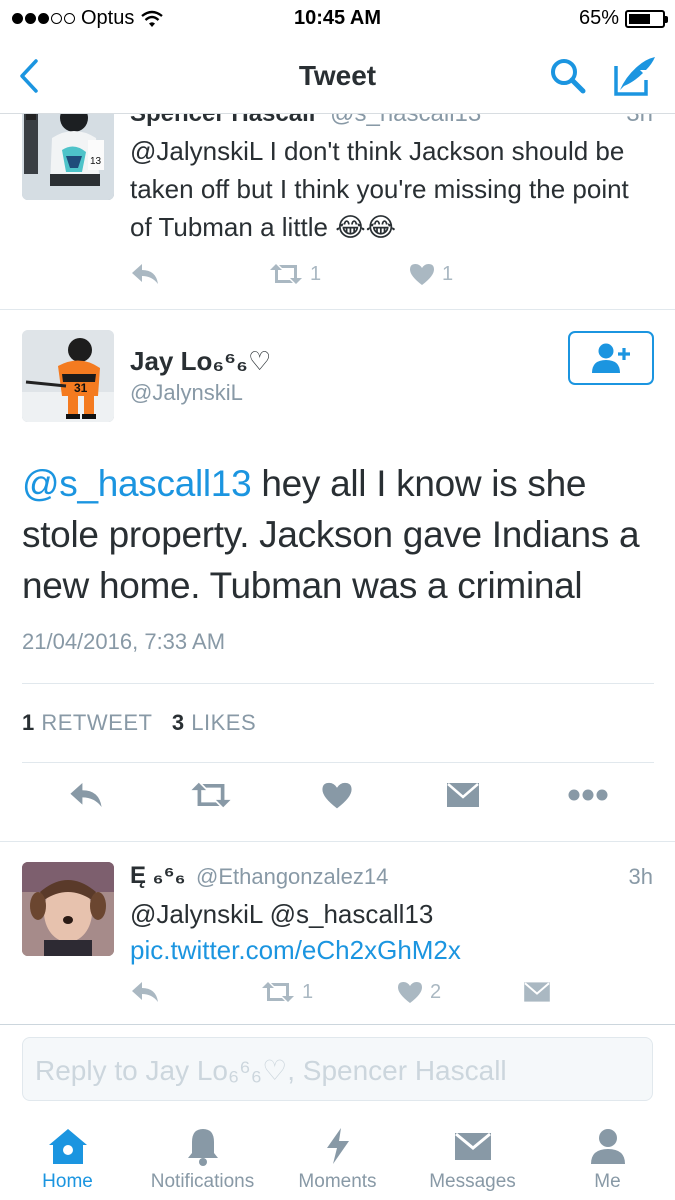 The width and height of the screenshot is (675, 1200). I want to click on hockey-player-photo: 13, so click(68, 157).